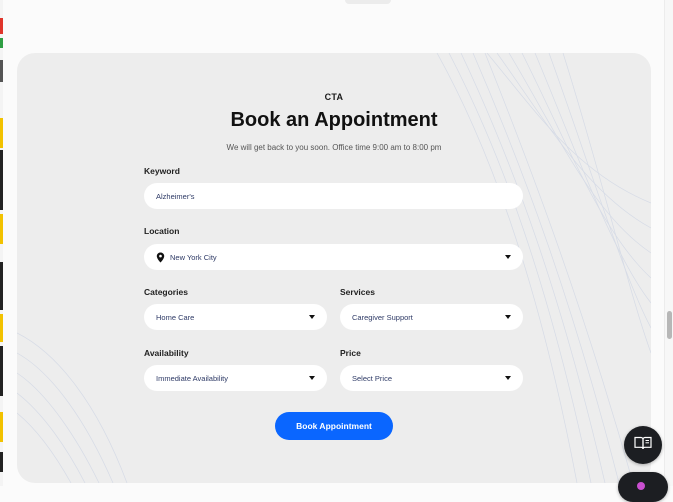 The image size is (673, 502). I want to click on chat-widget-button, so click(643, 487).